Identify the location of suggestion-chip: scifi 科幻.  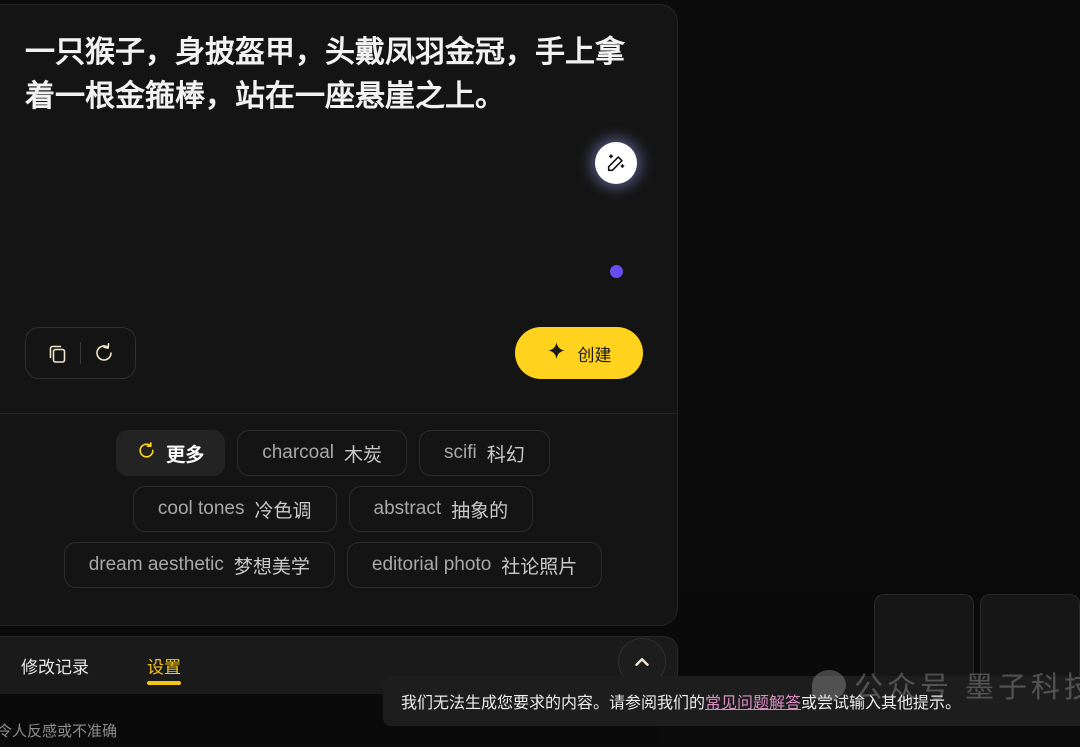
(484, 453).